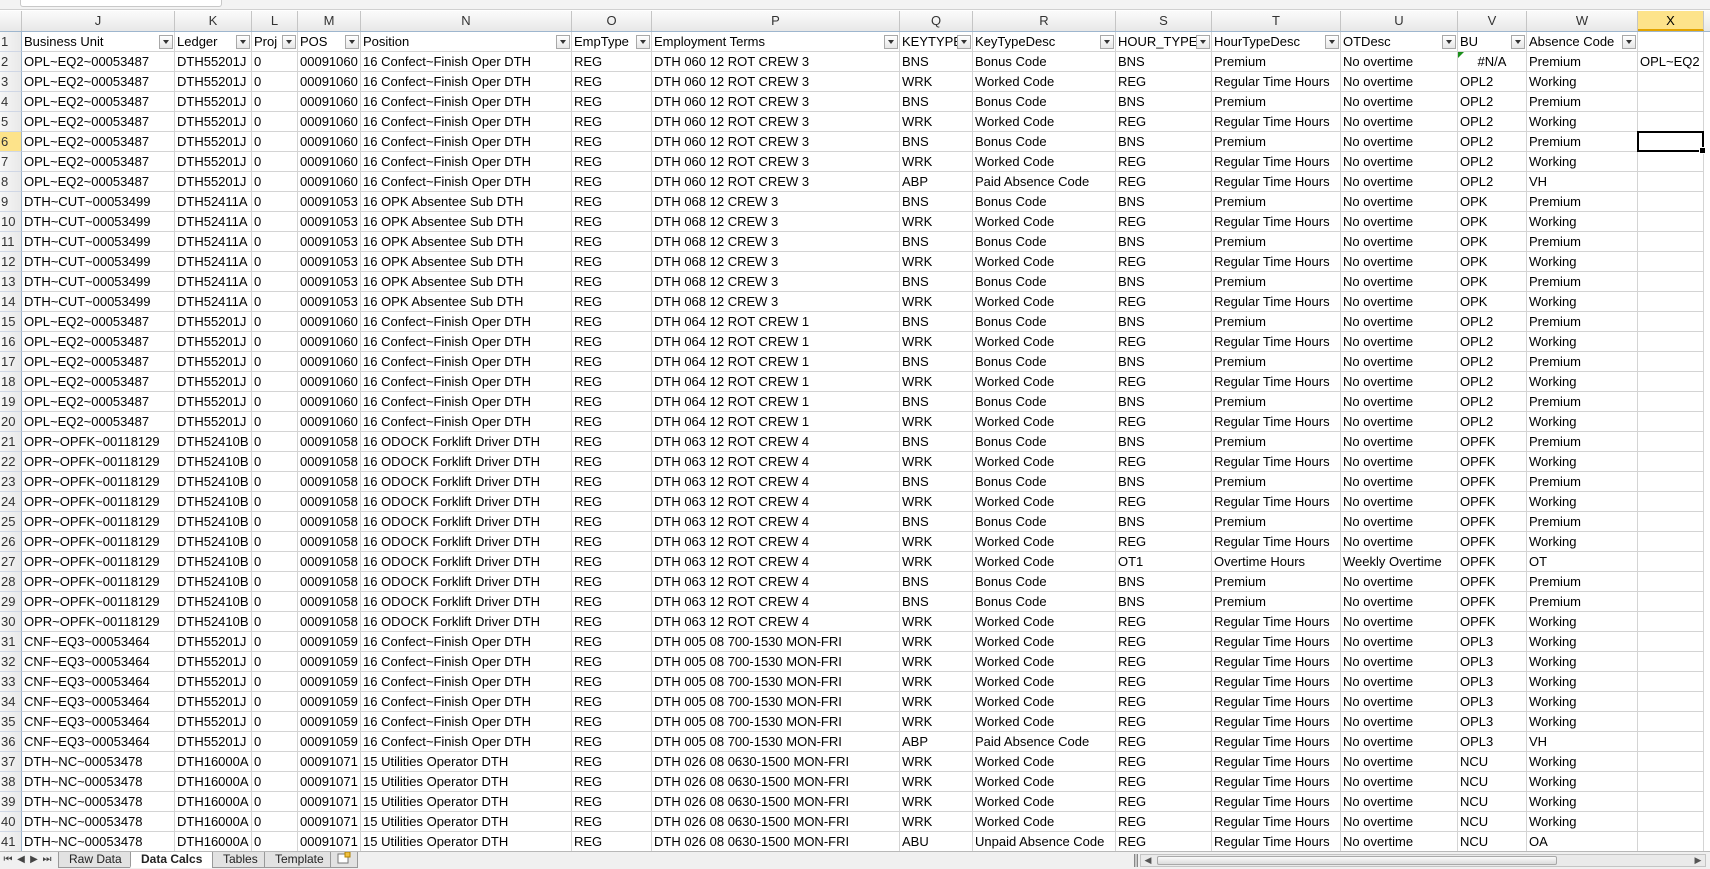 Image resolution: width=1710 pixels, height=869 pixels. I want to click on row-number: 40, so click(11, 822).